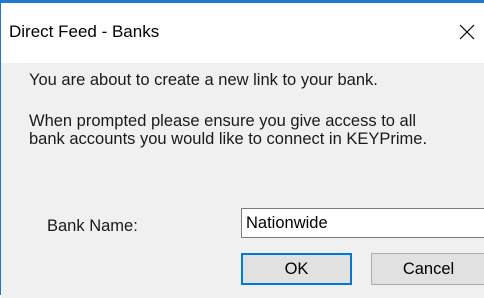 The width and height of the screenshot is (484, 298). What do you see at coordinates (84, 31) in the screenshot?
I see `window-title: Direct Feed - Banks` at bounding box center [84, 31].